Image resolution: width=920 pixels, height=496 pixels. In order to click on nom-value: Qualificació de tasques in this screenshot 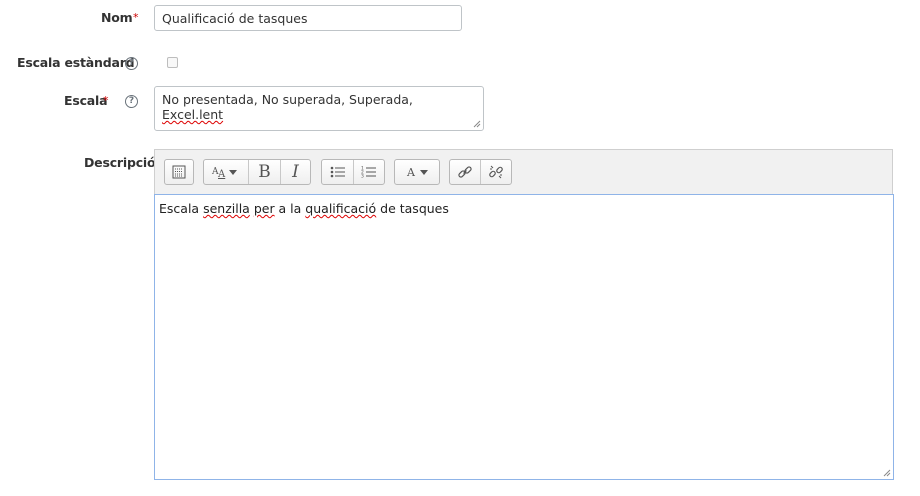, I will do `click(235, 18)`.